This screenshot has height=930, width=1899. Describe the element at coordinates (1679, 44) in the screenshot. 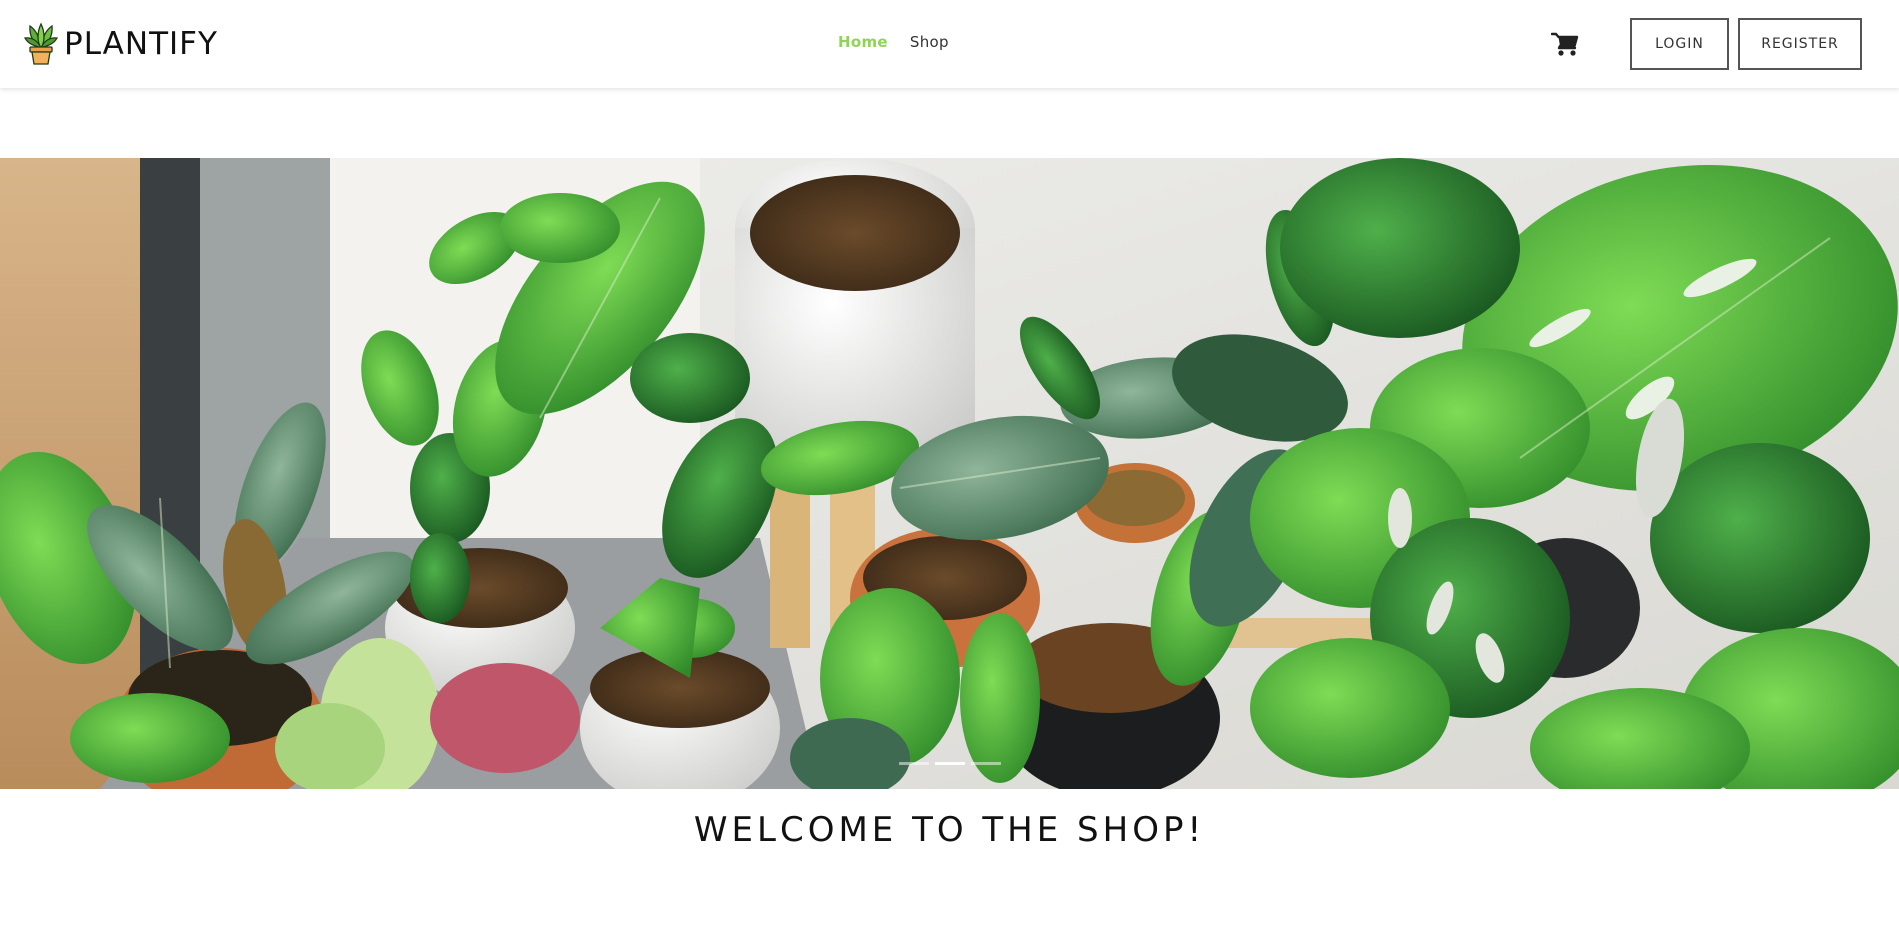

I see `login-button: LOGIN` at that location.